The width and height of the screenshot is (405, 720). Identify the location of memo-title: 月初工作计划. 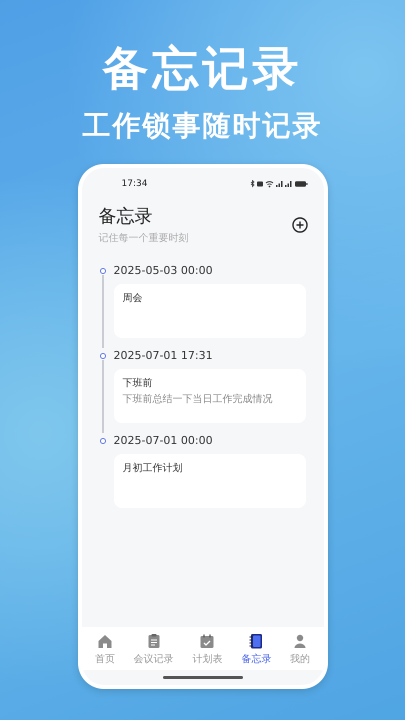
(153, 469).